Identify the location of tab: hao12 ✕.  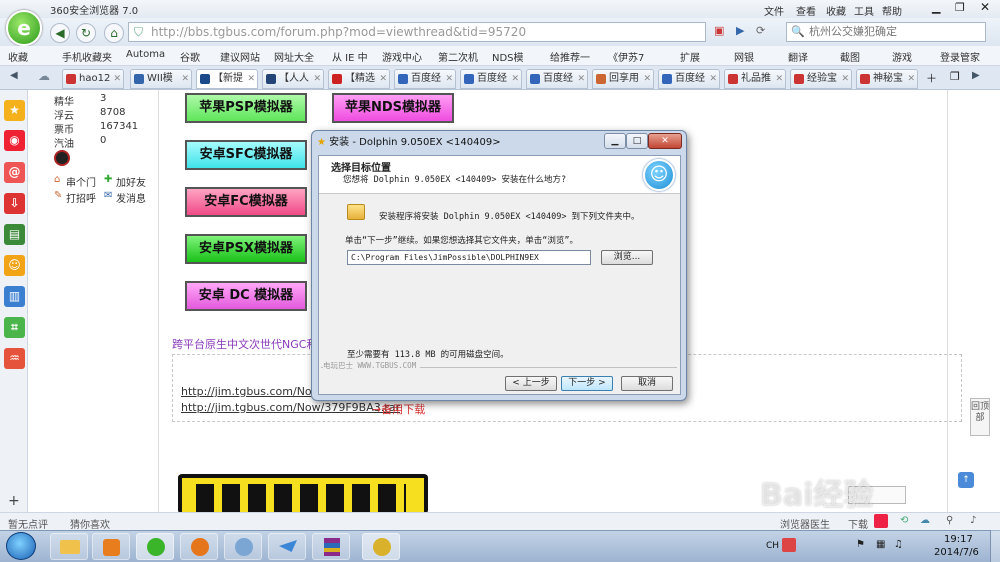
(93, 79).